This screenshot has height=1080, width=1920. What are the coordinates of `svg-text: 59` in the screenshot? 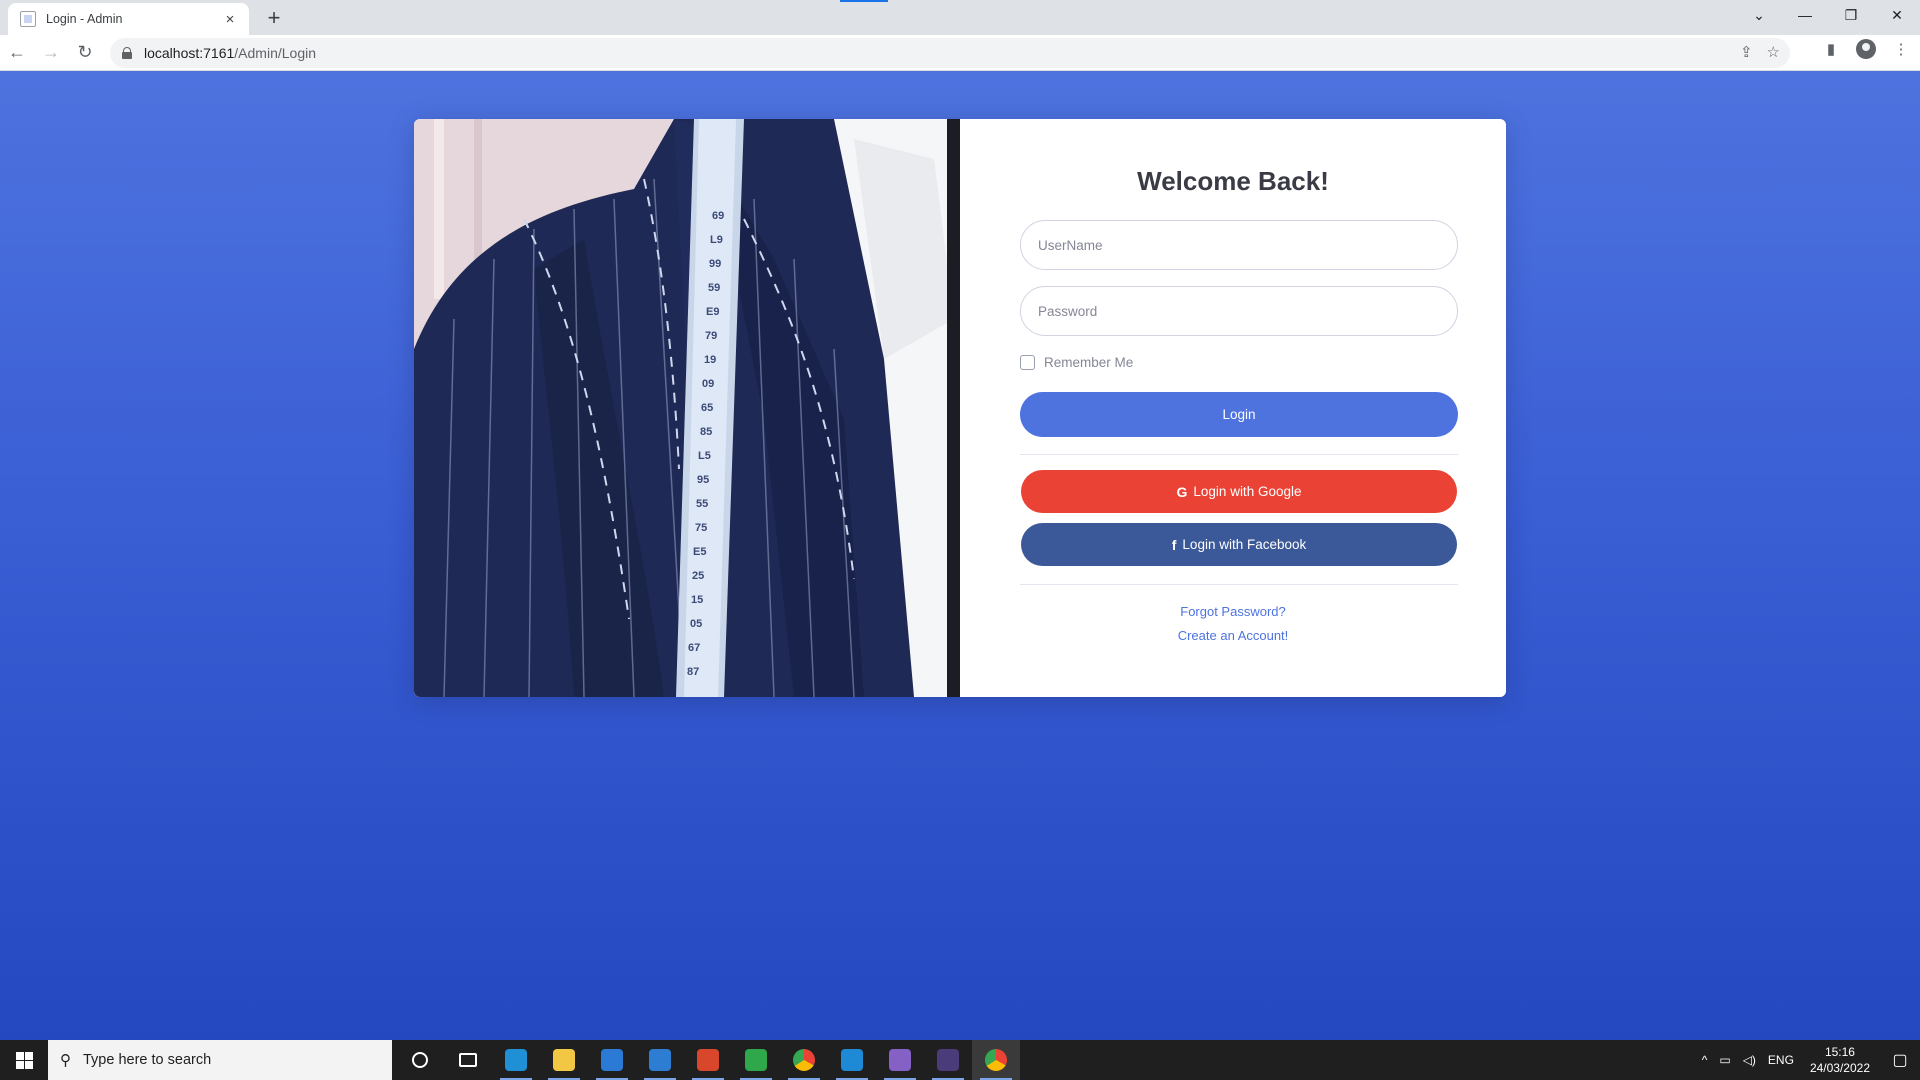 It's located at (714, 288).